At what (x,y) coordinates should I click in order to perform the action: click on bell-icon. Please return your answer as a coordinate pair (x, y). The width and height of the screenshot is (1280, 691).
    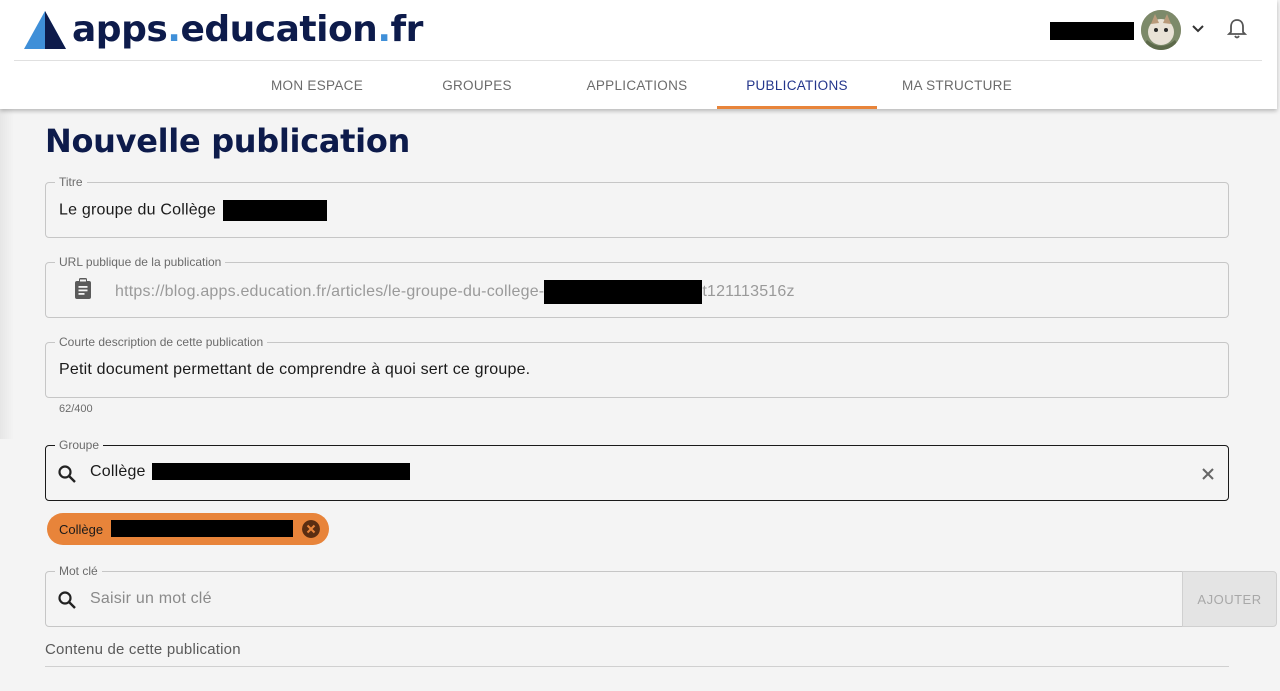
    Looking at the image, I should click on (1237, 29).